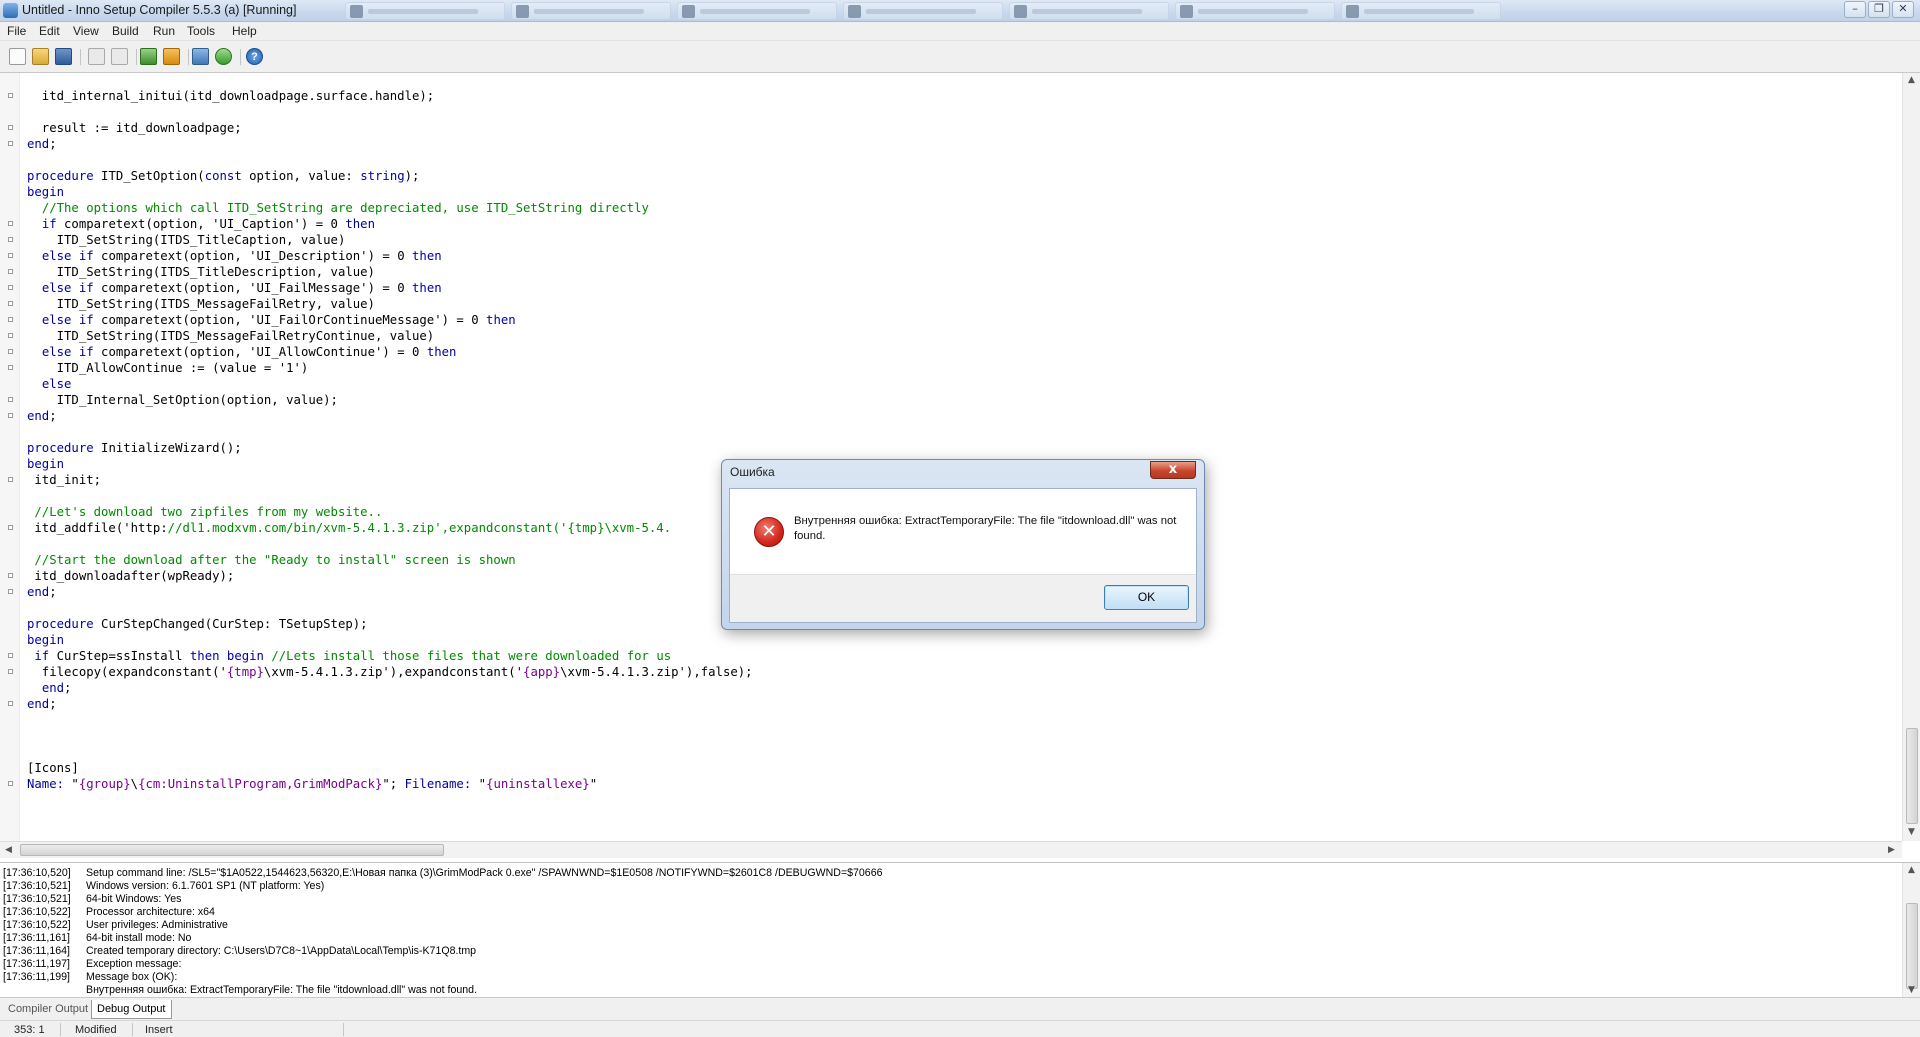  Describe the element at coordinates (182, 400) in the screenshot. I see `code-line: ITD_Internal_SetOption(option, value);` at that location.